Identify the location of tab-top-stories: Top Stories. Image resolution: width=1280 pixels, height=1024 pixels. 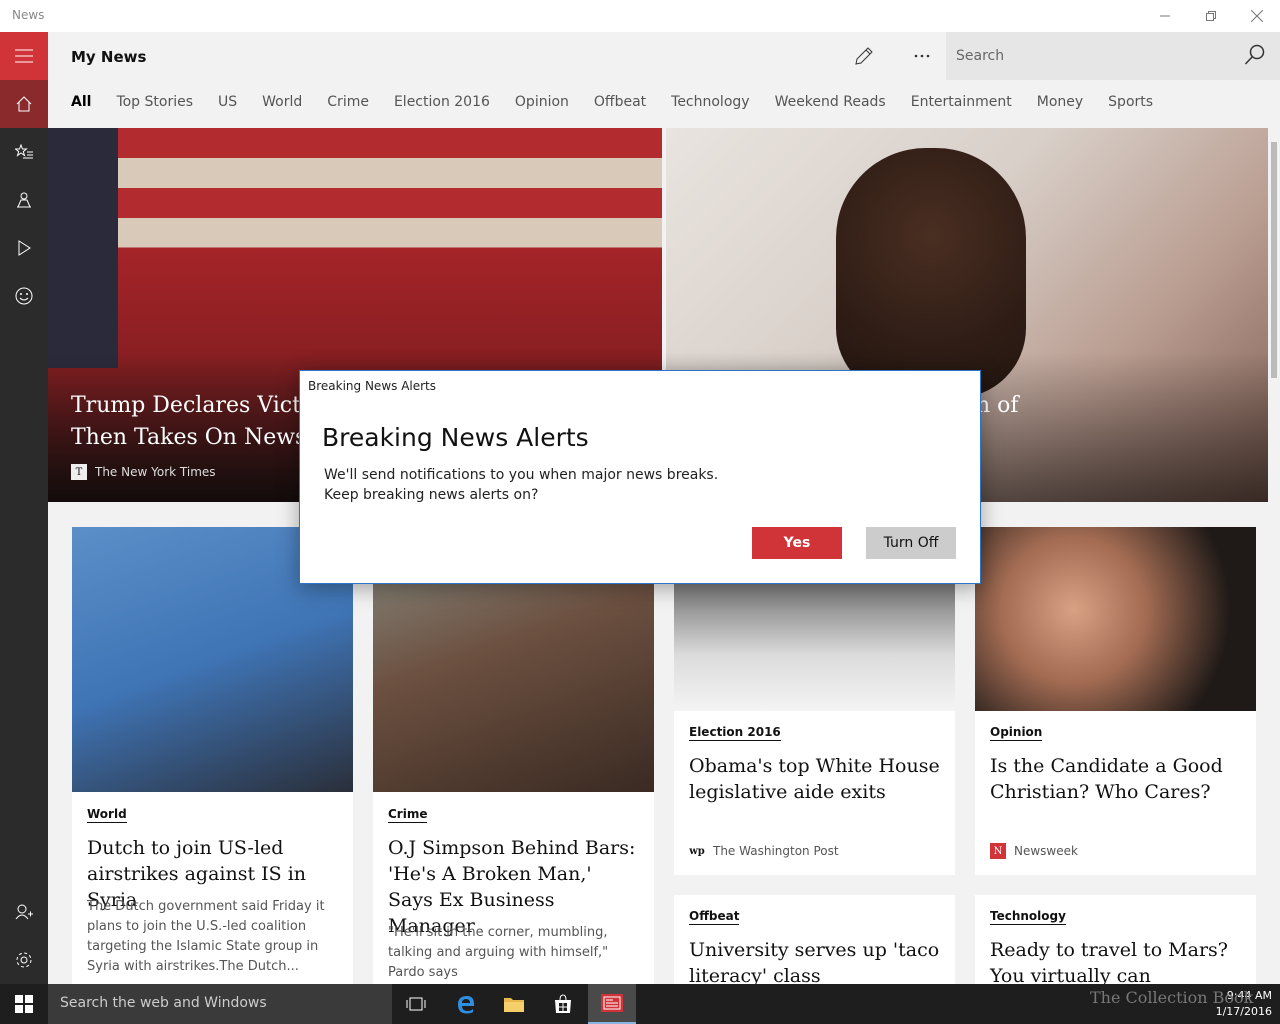
(154, 106).